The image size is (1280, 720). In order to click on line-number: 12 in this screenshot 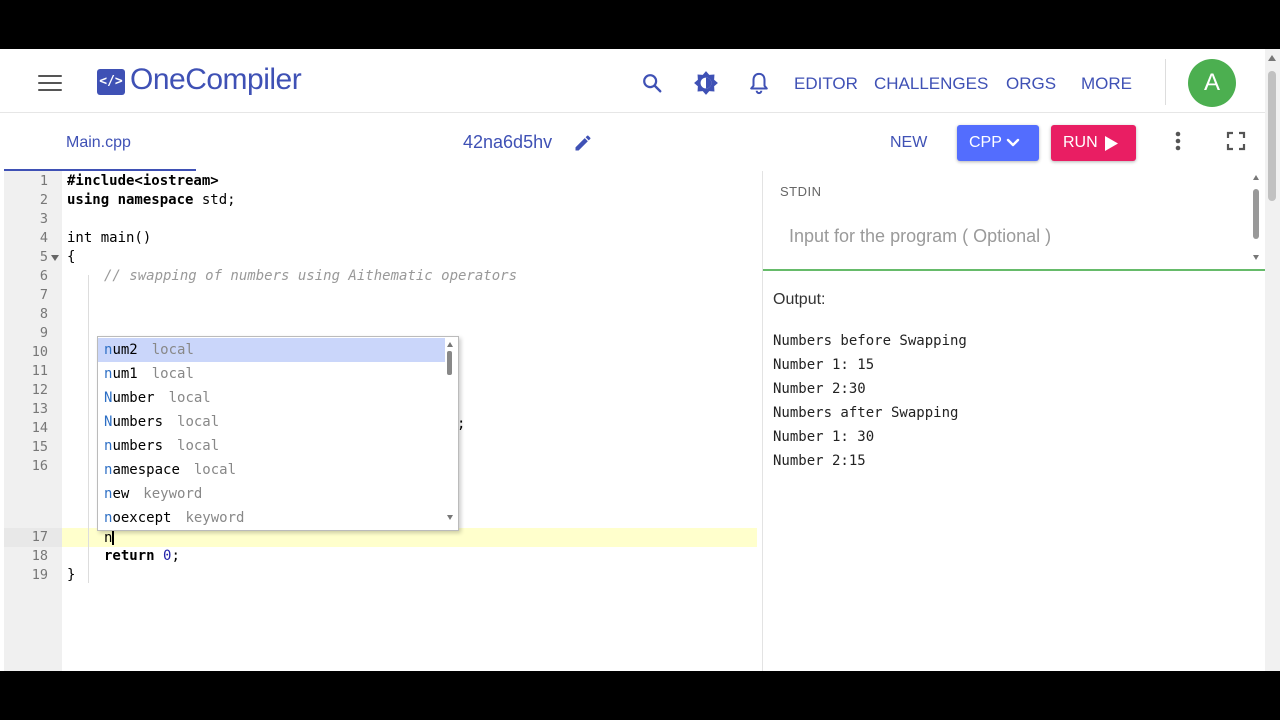, I will do `click(39, 390)`.